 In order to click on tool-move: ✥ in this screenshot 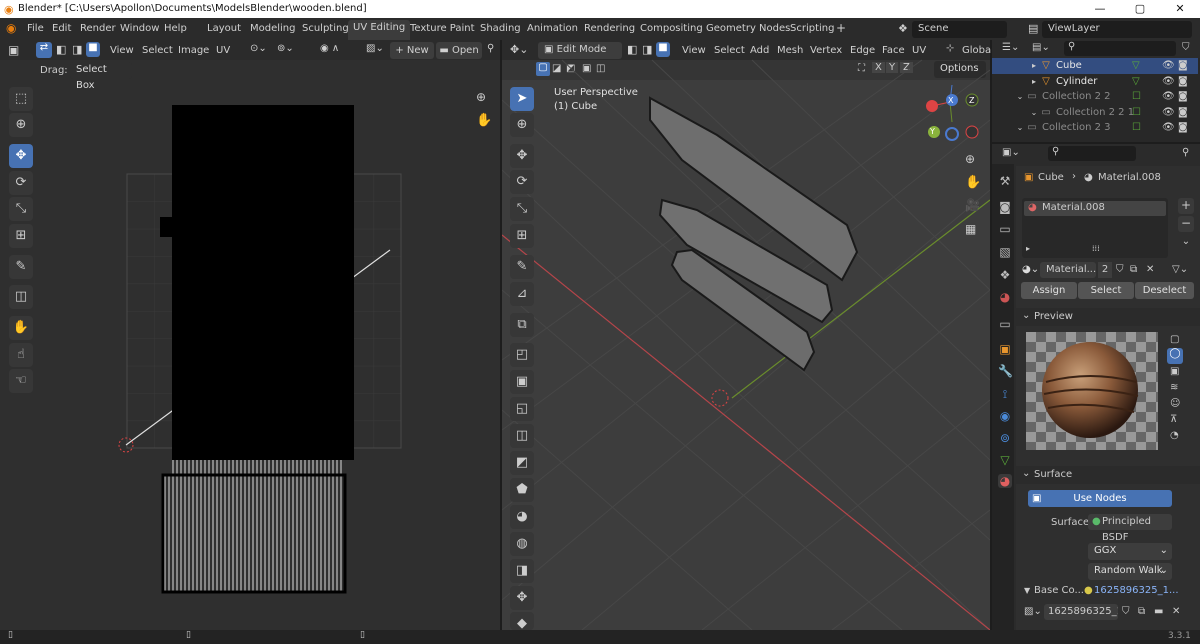, I will do `click(21, 156)`.